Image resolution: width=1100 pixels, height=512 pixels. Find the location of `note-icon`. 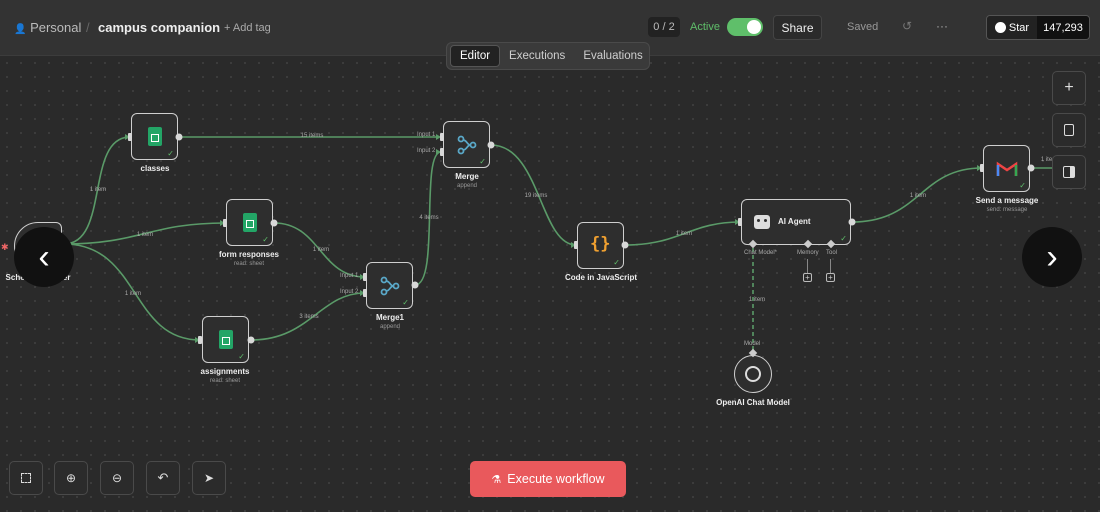

note-icon is located at coordinates (1069, 130).